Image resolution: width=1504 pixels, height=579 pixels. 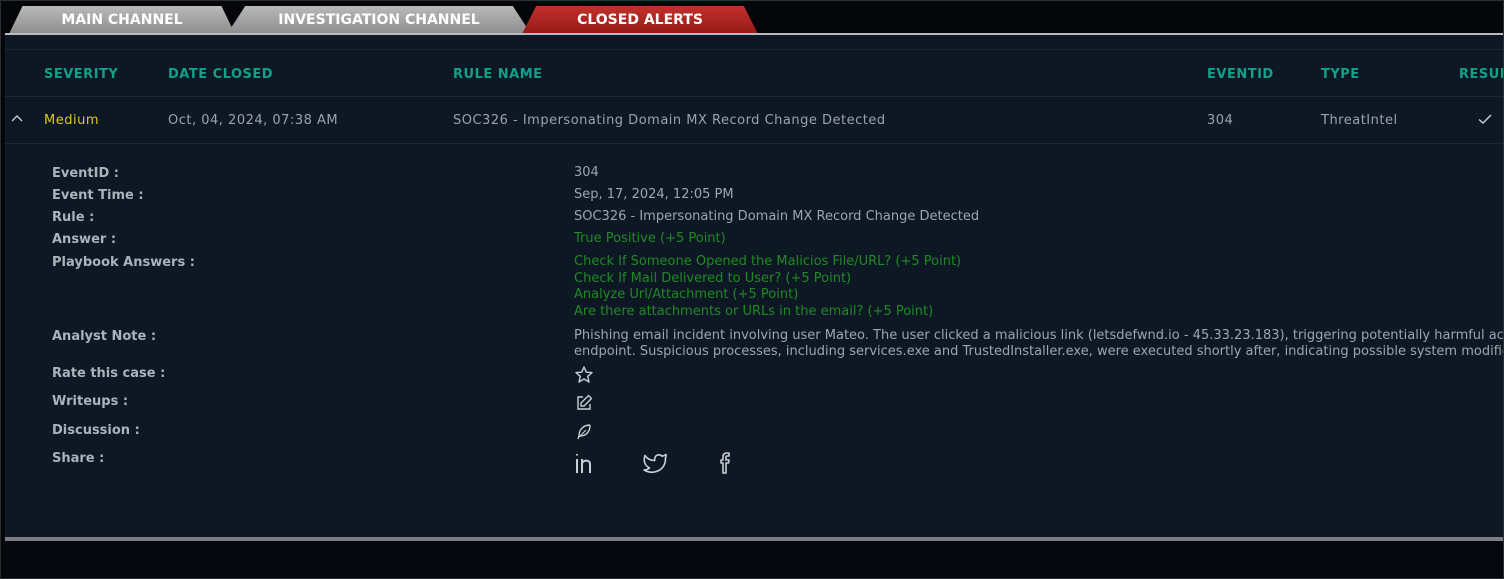 What do you see at coordinates (584, 434) in the screenshot?
I see `feather-icon` at bounding box center [584, 434].